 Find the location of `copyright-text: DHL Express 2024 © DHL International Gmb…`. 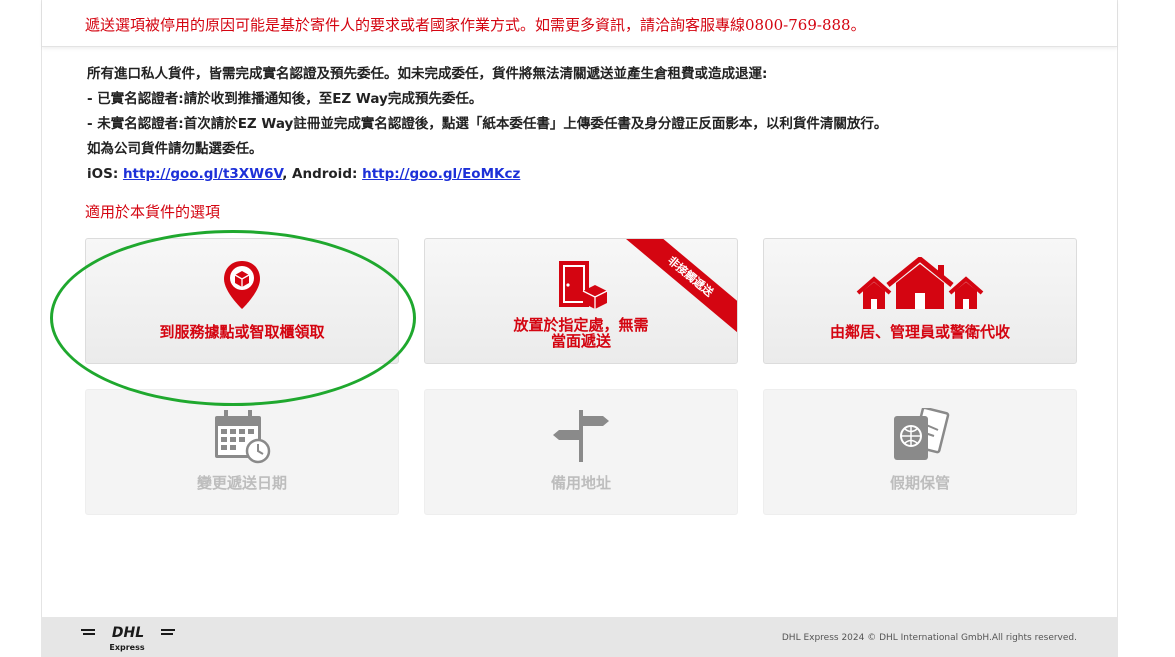

copyright-text: DHL Express 2024 © DHL International Gmb… is located at coordinates (929, 638).